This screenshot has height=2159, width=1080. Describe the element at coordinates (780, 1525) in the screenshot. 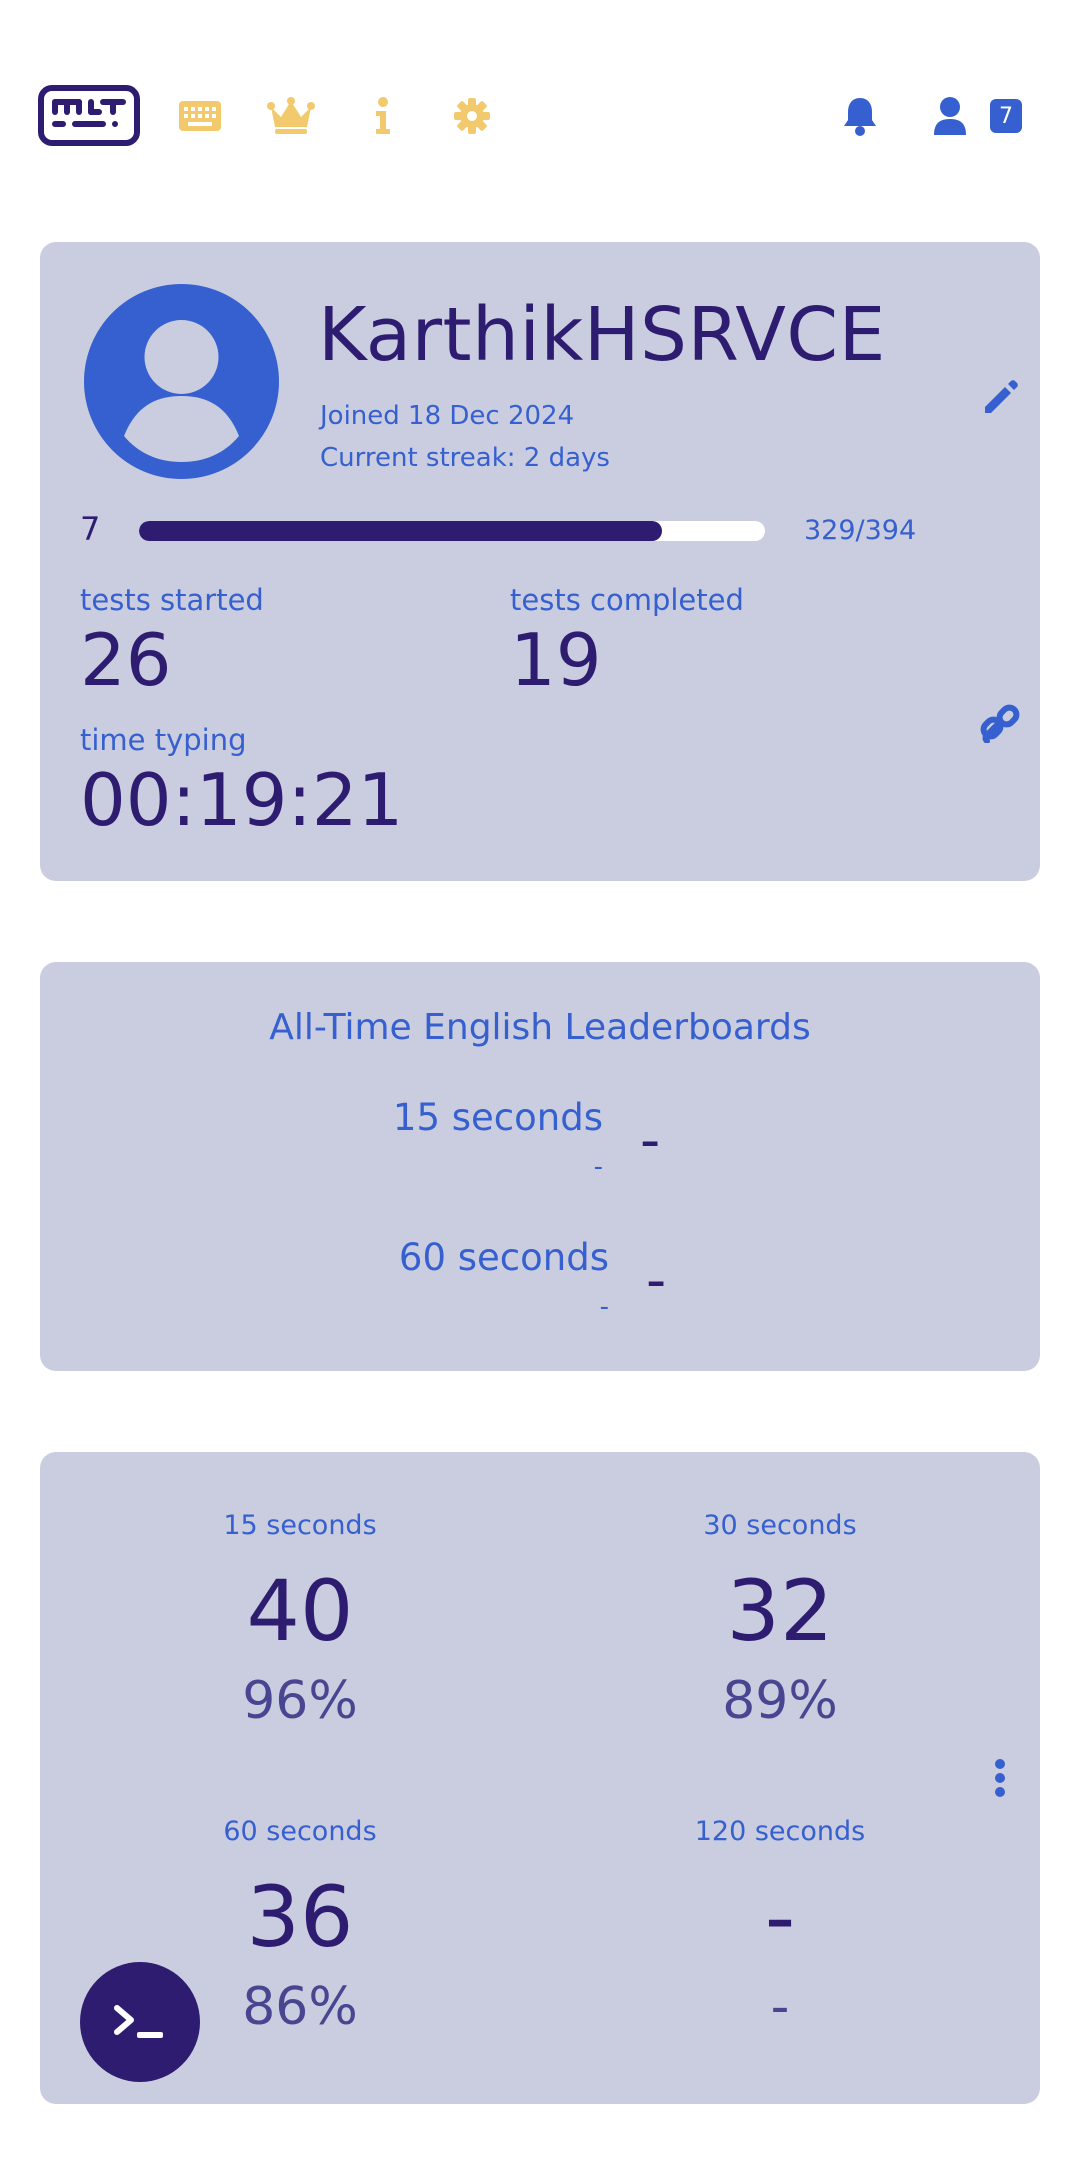

I see `pb-mode: 30 seconds` at that location.